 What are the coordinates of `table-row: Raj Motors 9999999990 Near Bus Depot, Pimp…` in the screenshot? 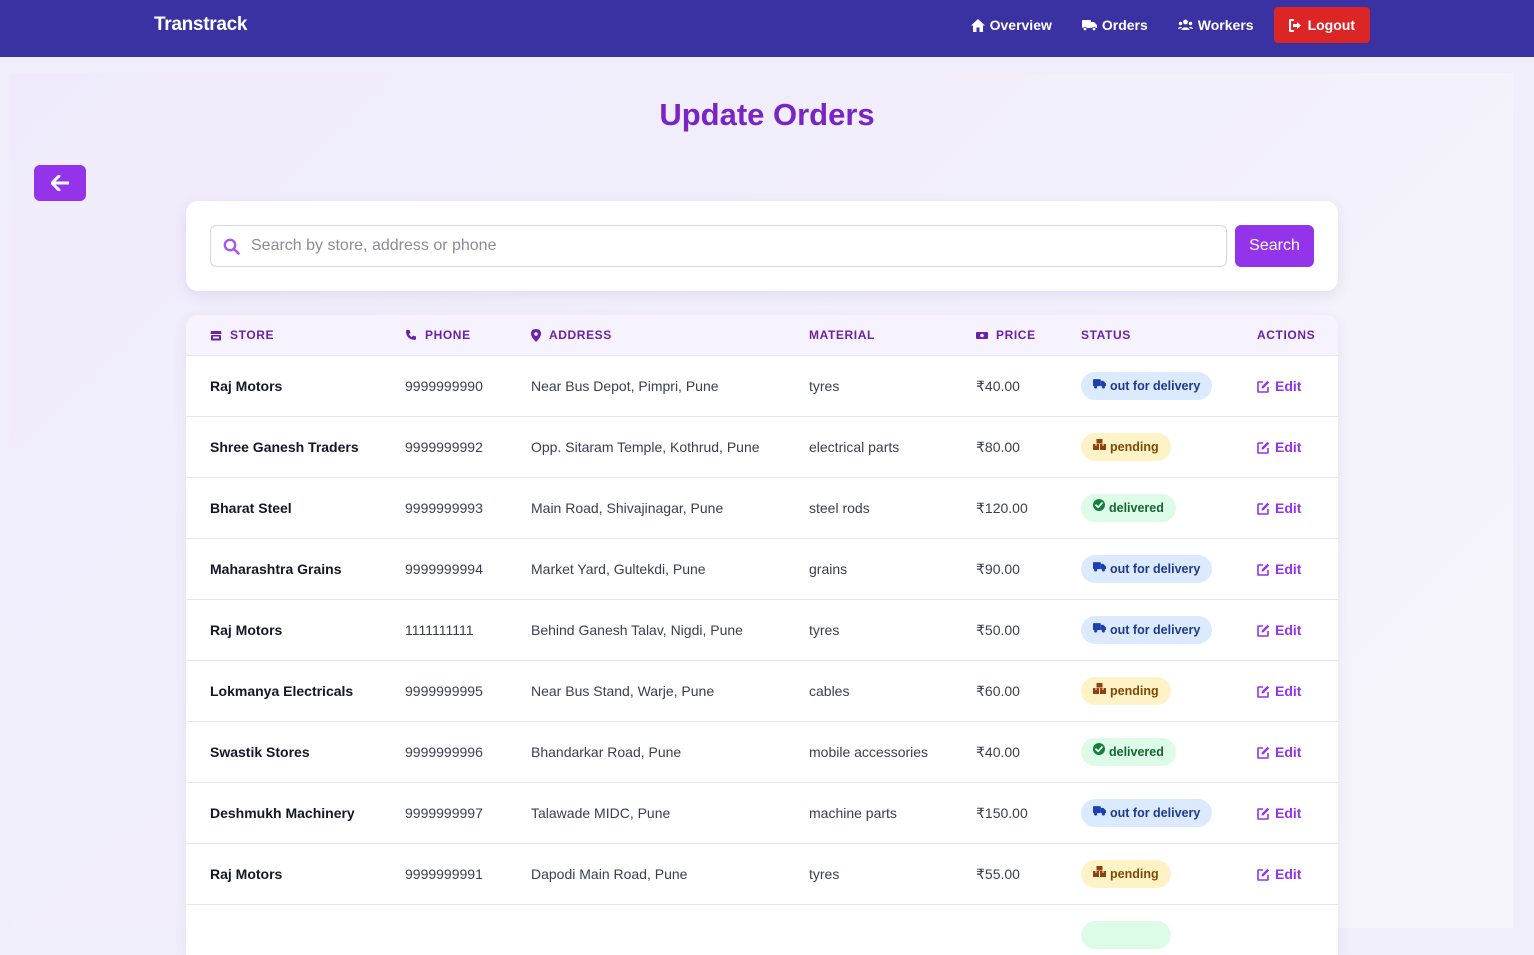 It's located at (762, 386).